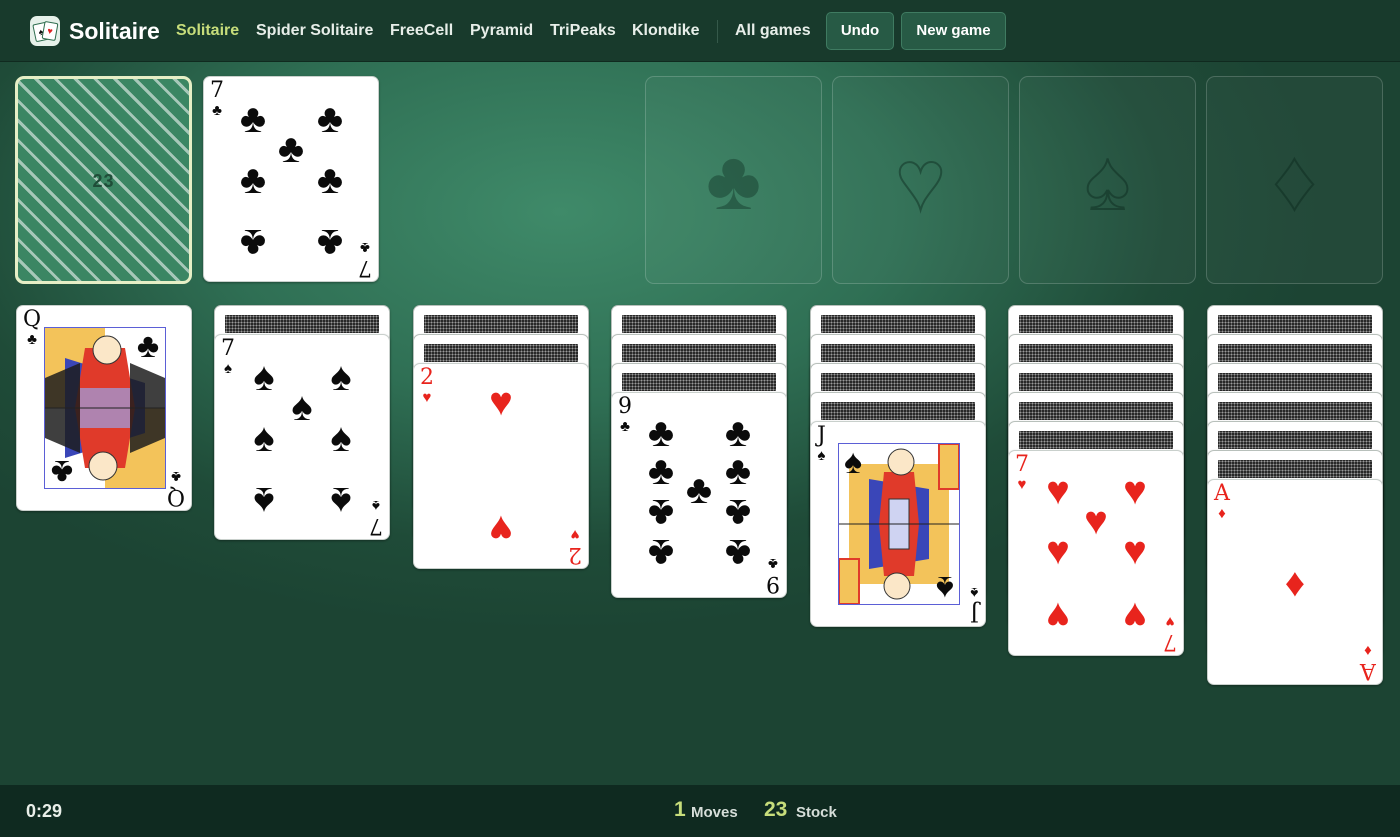 The image size is (1400, 837). What do you see at coordinates (207, 31) in the screenshot?
I see `nav-solitaire: Solitaire` at bounding box center [207, 31].